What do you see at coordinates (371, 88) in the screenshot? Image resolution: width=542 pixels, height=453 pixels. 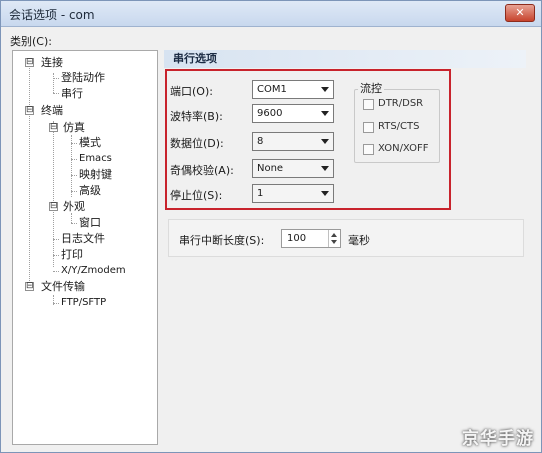 I see `flow-control-title: 流控` at bounding box center [371, 88].